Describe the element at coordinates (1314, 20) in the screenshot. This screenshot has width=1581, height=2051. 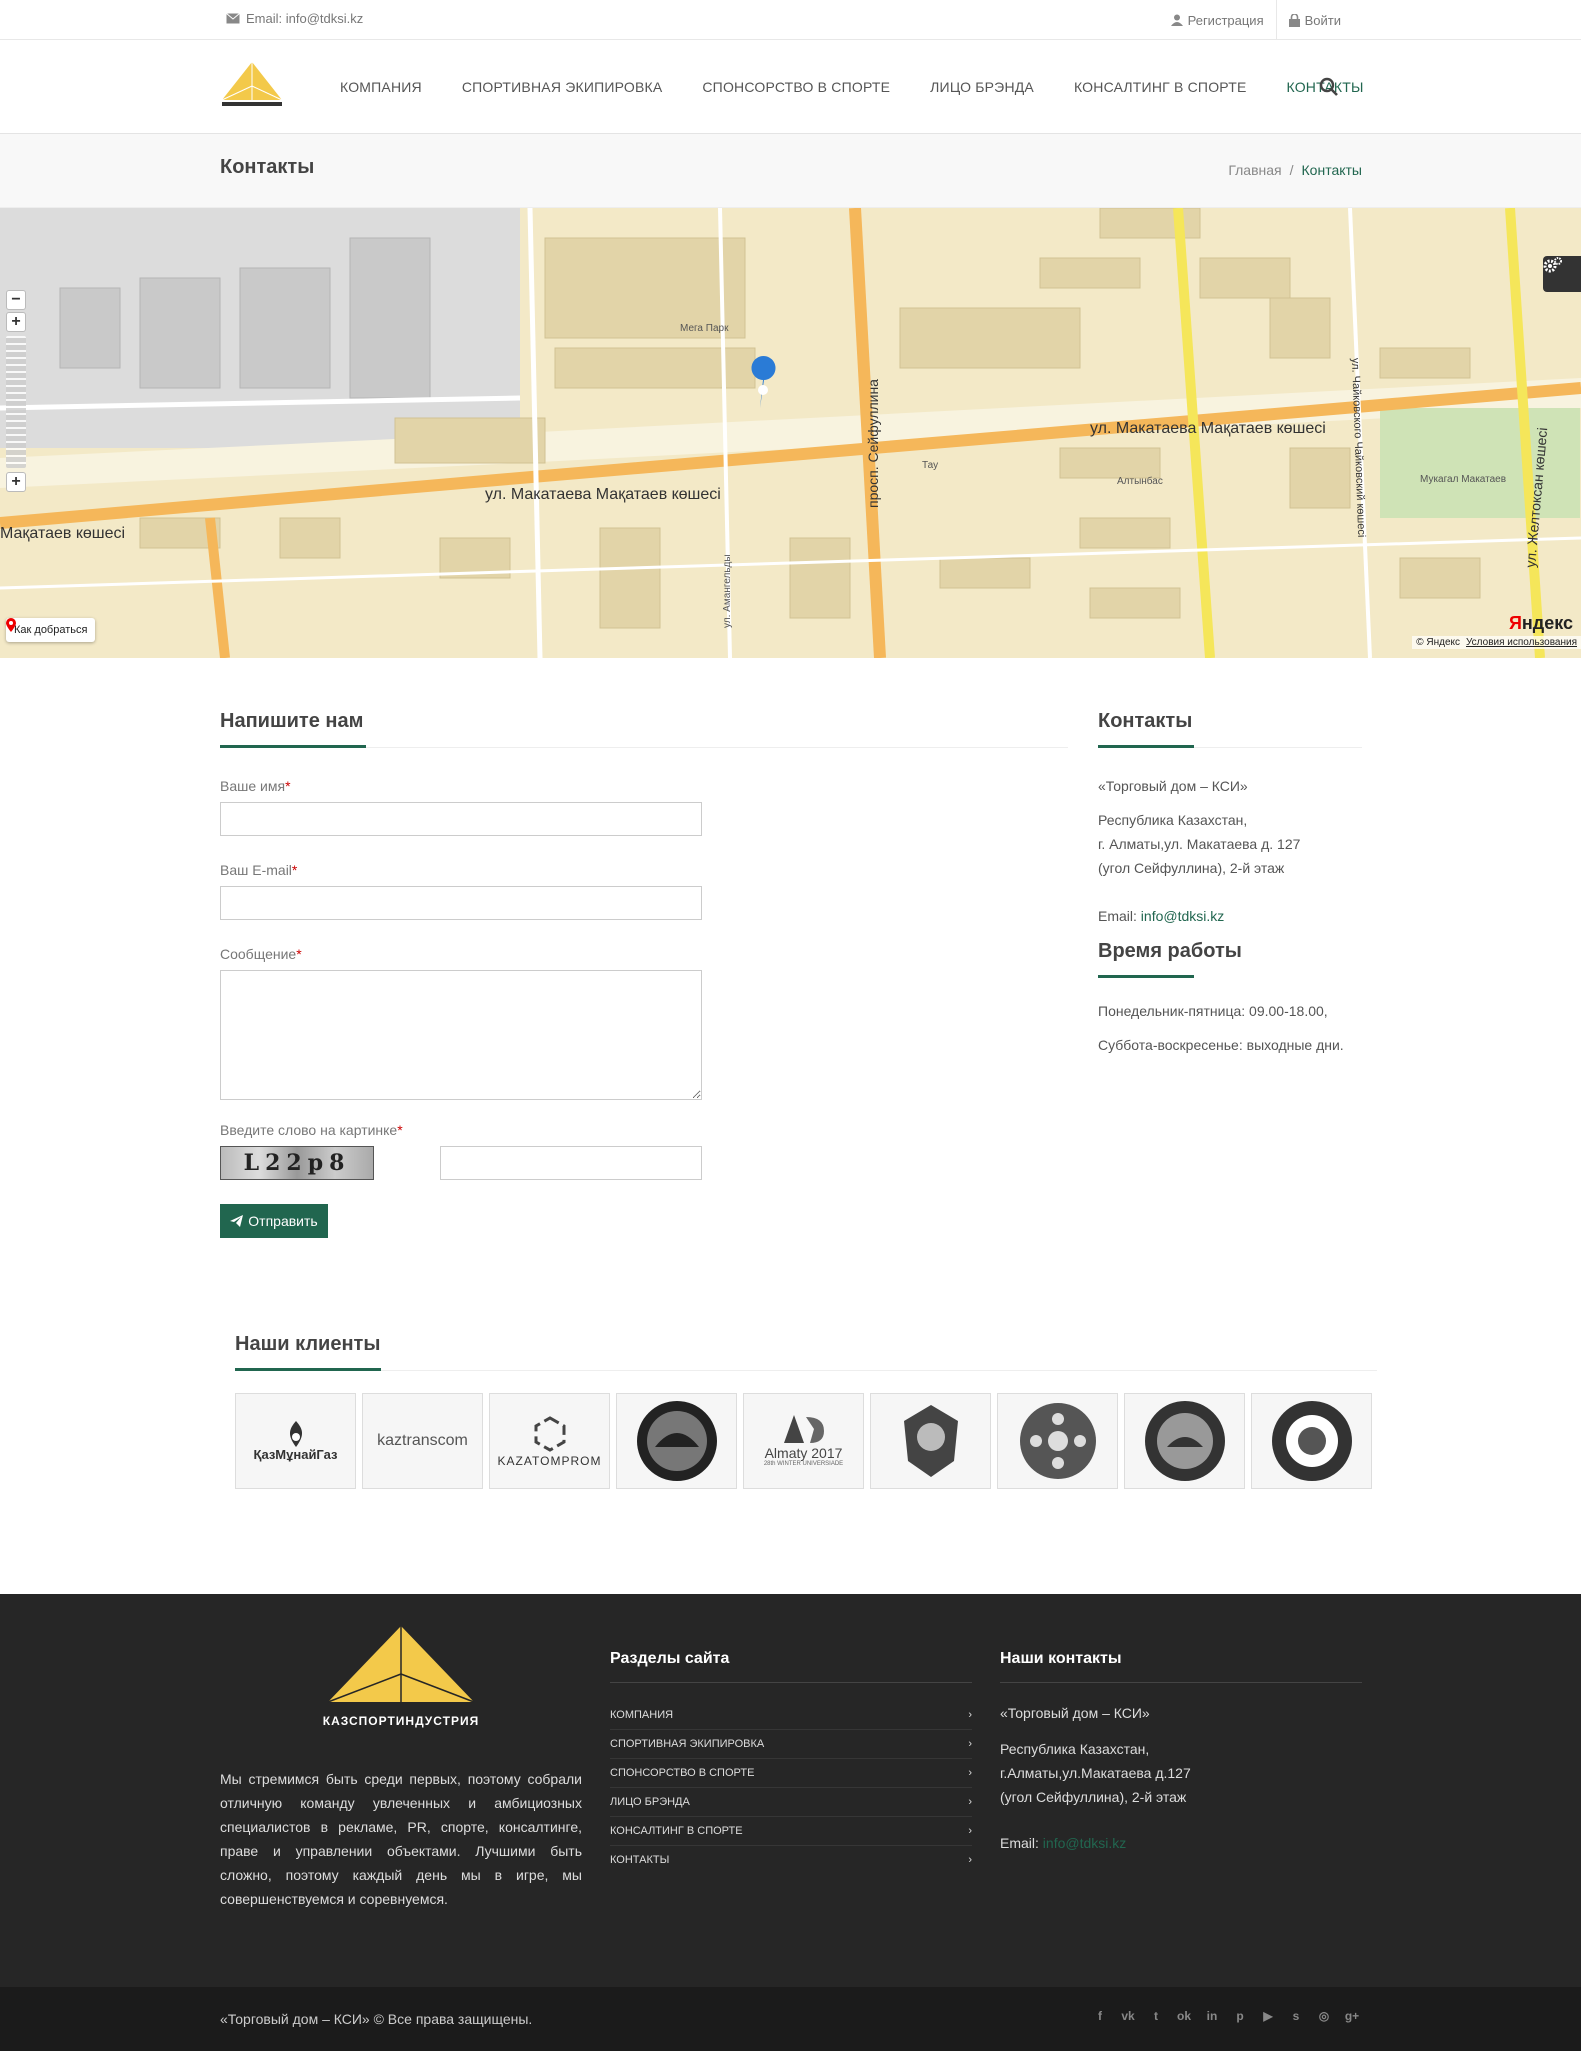
I see `login-link: Войти` at that location.